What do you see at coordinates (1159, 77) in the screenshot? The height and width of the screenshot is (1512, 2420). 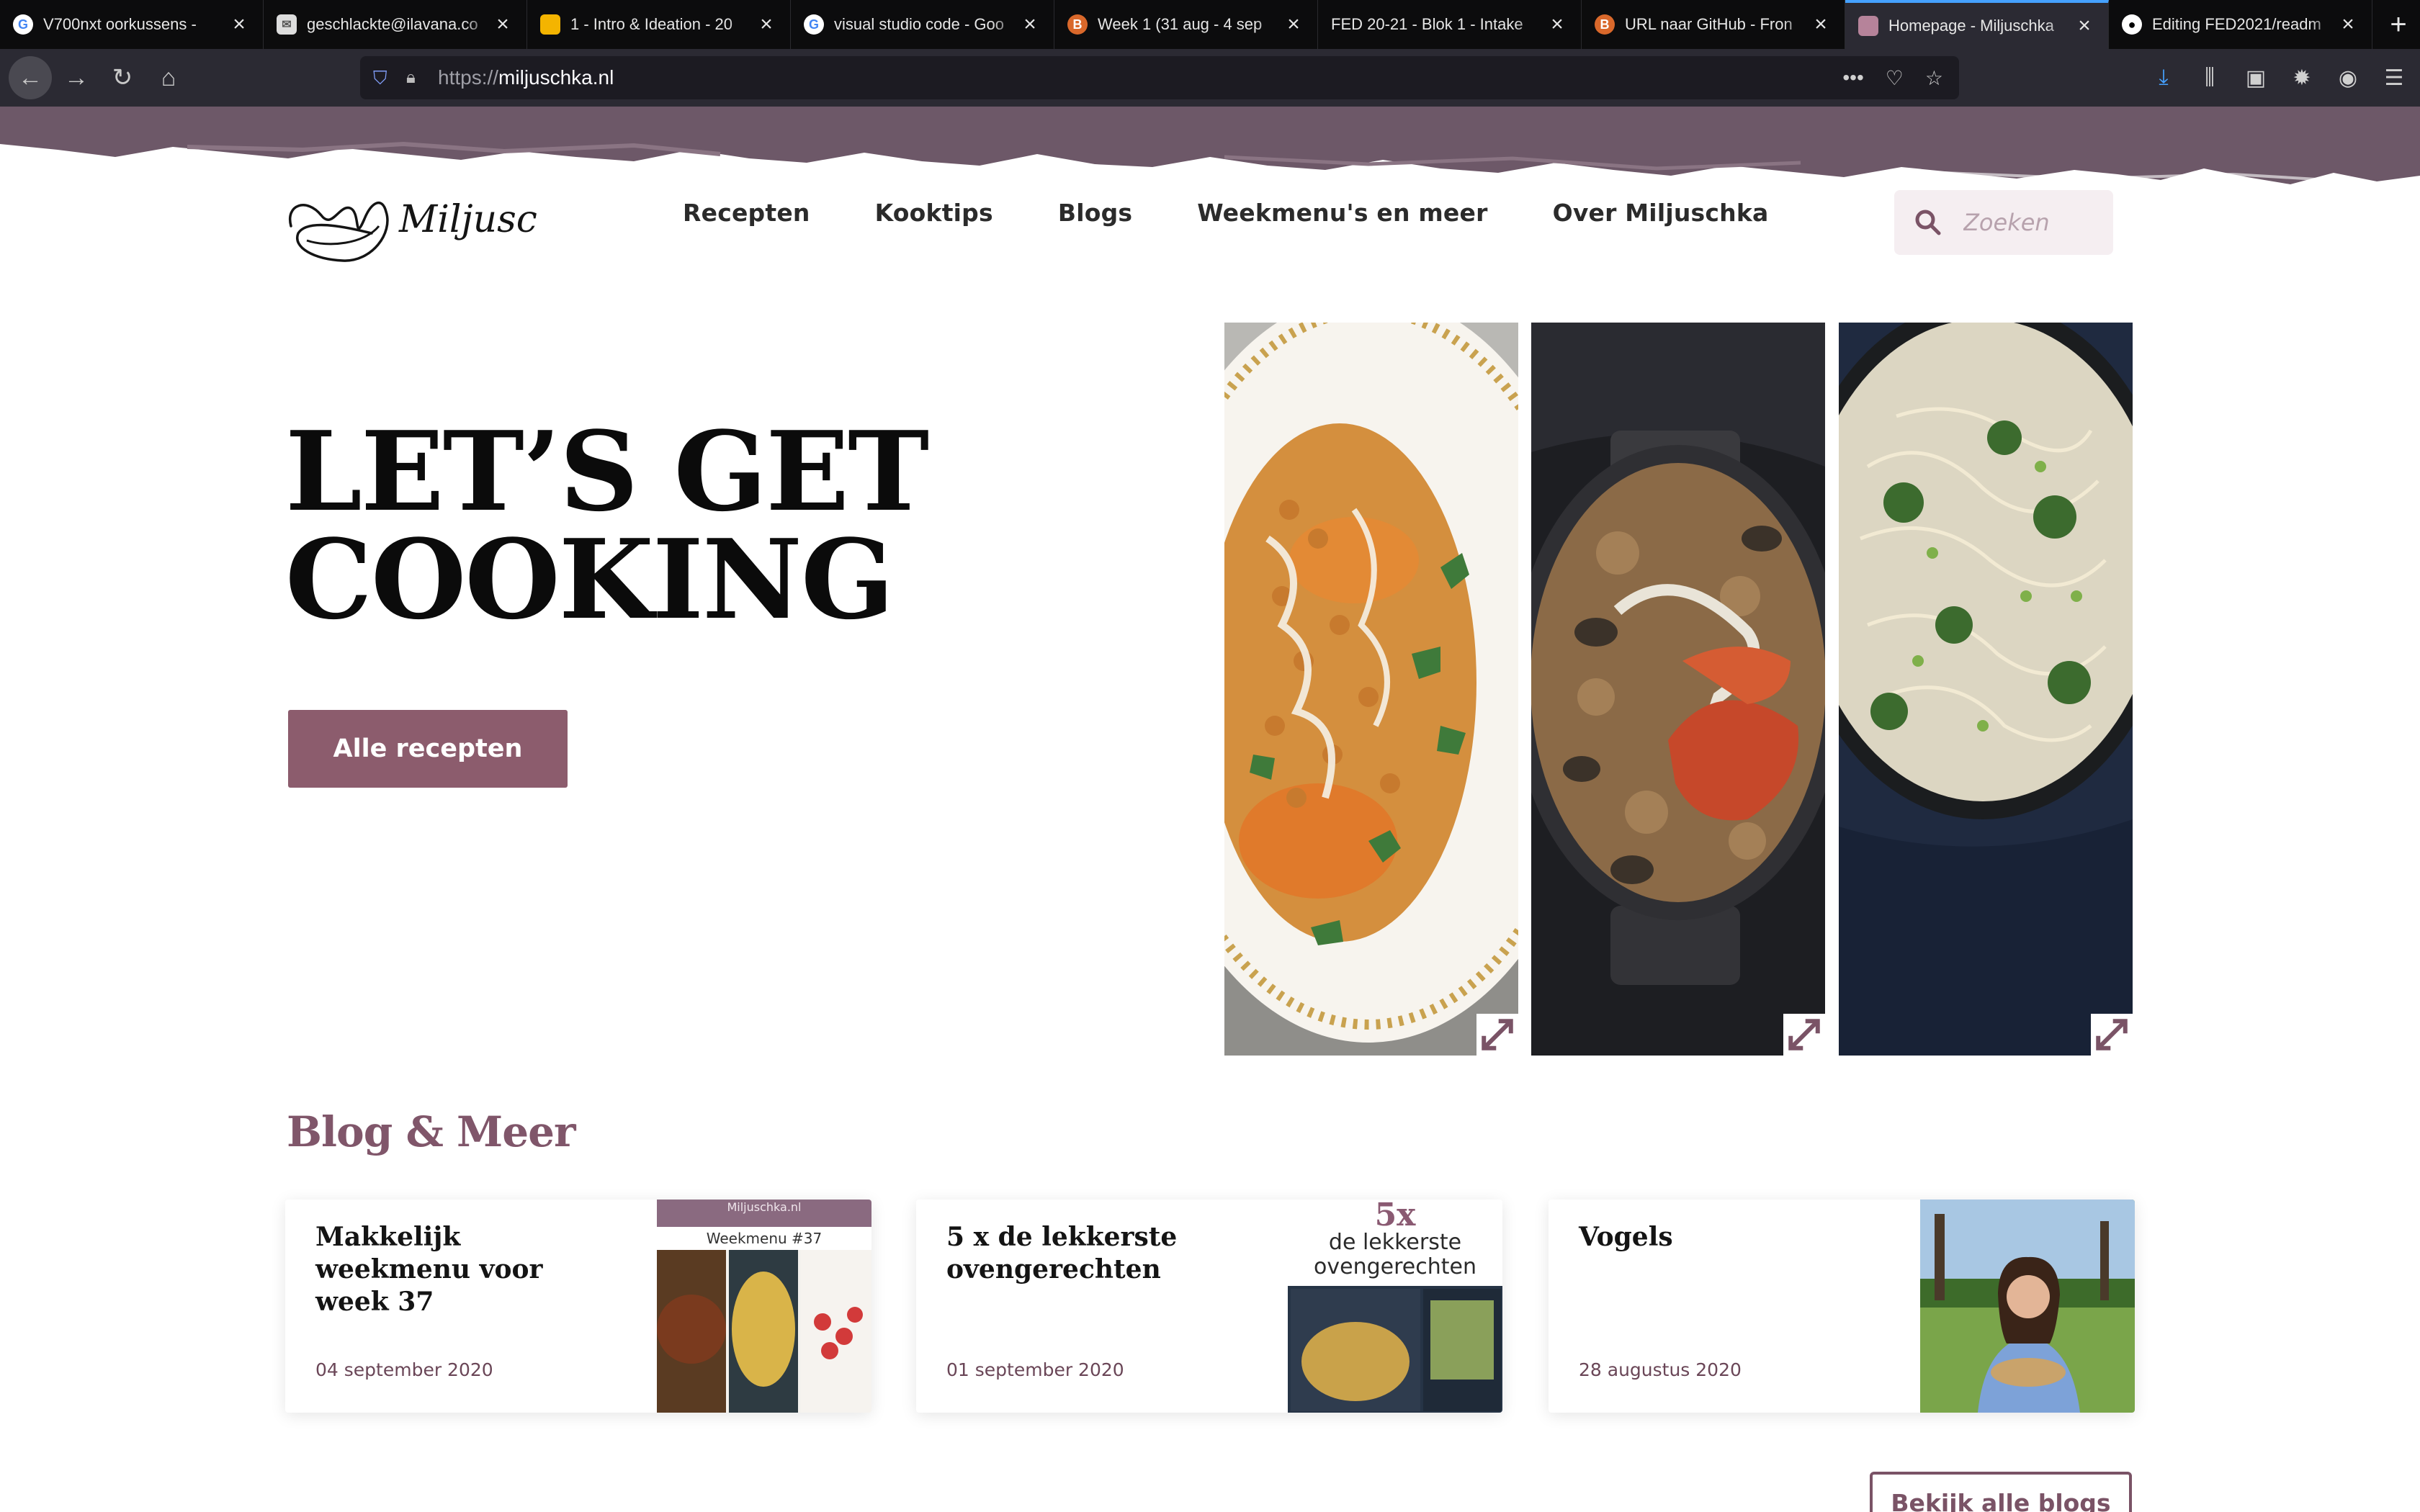 I see `address-bar: ⛉ 🔒︎ https:// miljuschka.nl ••• ♡ ☆` at bounding box center [1159, 77].